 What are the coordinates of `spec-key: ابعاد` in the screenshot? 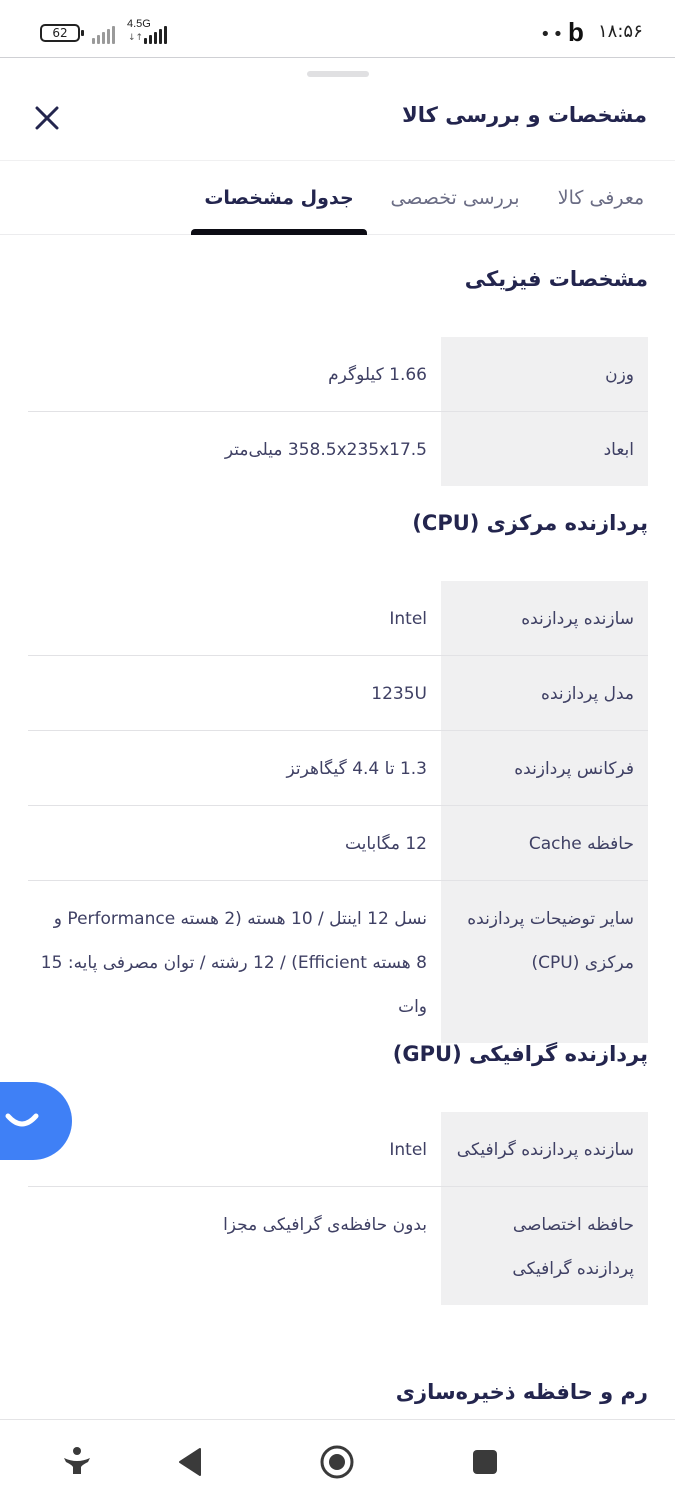 It's located at (544, 449).